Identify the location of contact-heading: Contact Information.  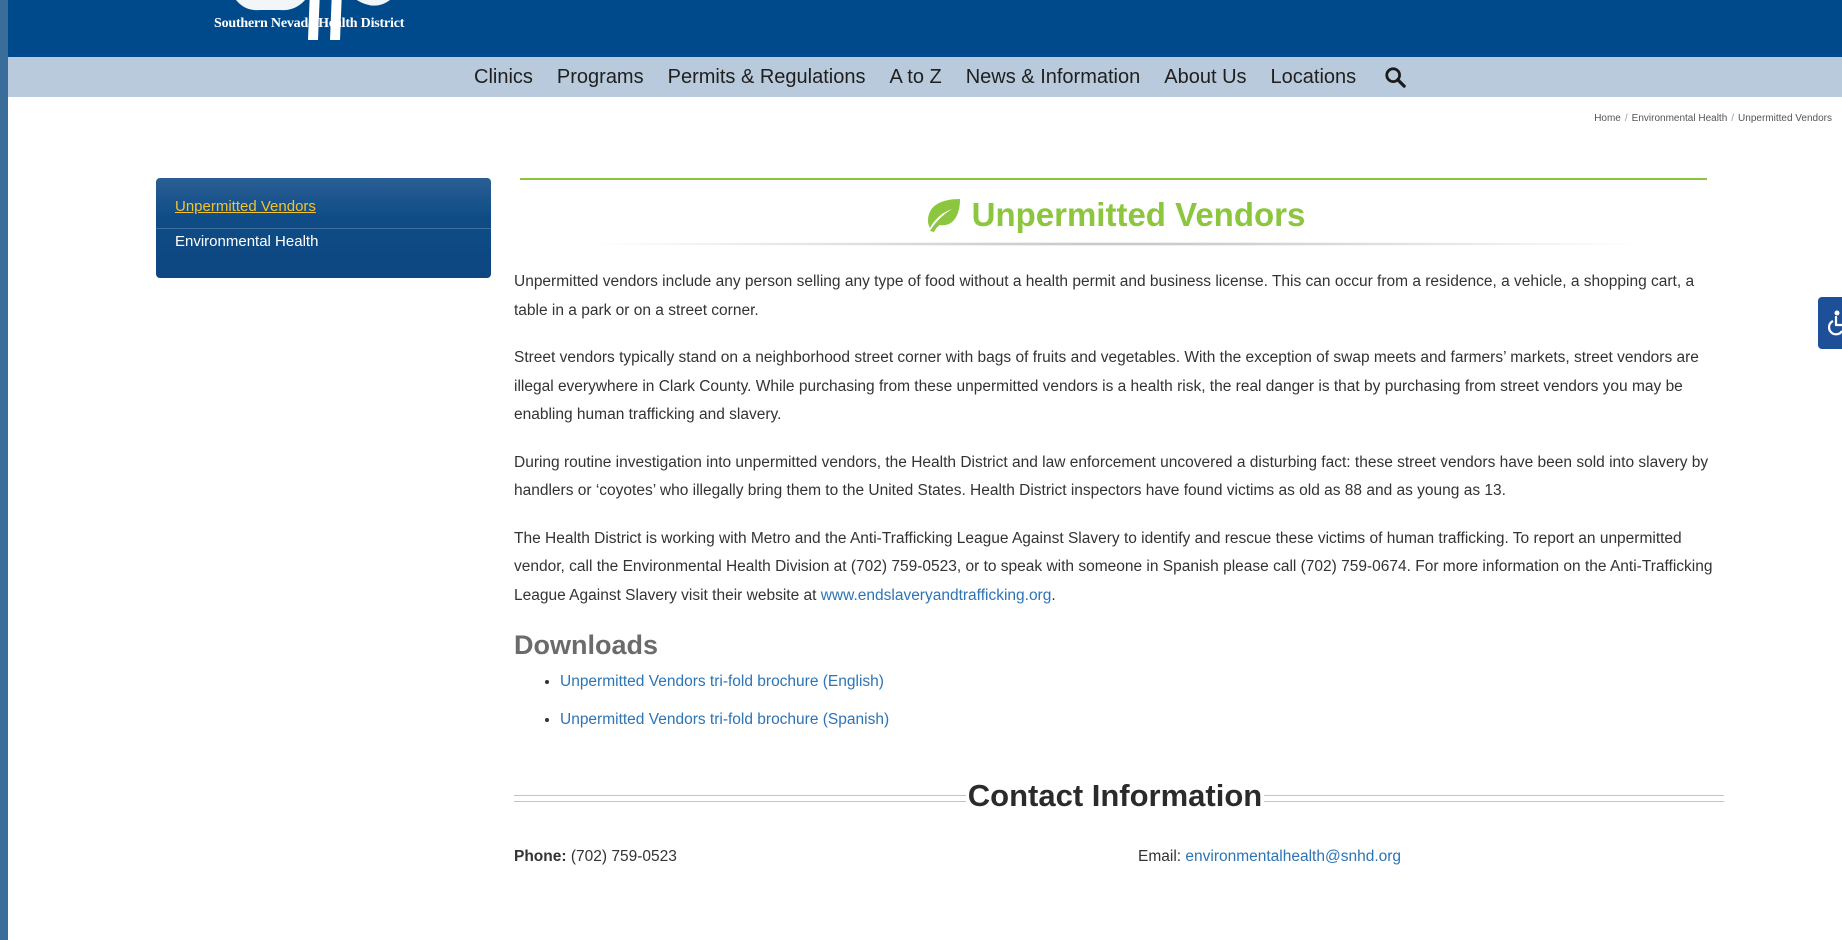
(1115, 795).